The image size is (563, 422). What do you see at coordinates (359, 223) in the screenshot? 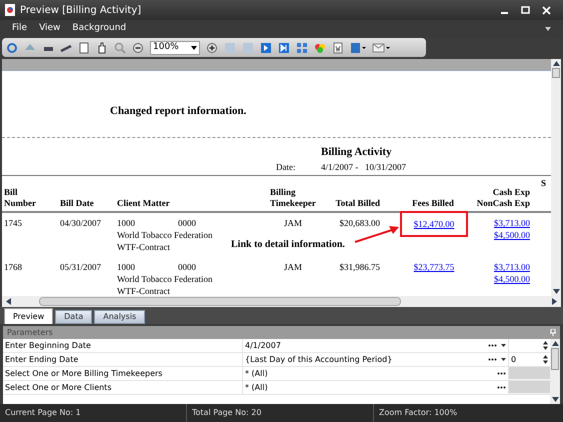
I see `table-cell-text: $20,683.00` at bounding box center [359, 223].